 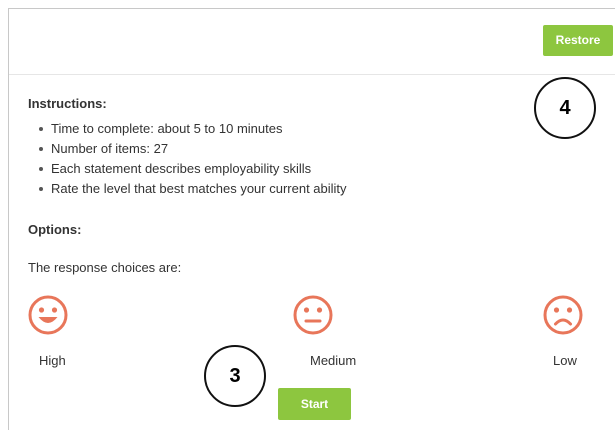 What do you see at coordinates (52, 360) in the screenshot?
I see `choice-label-high: High` at bounding box center [52, 360].